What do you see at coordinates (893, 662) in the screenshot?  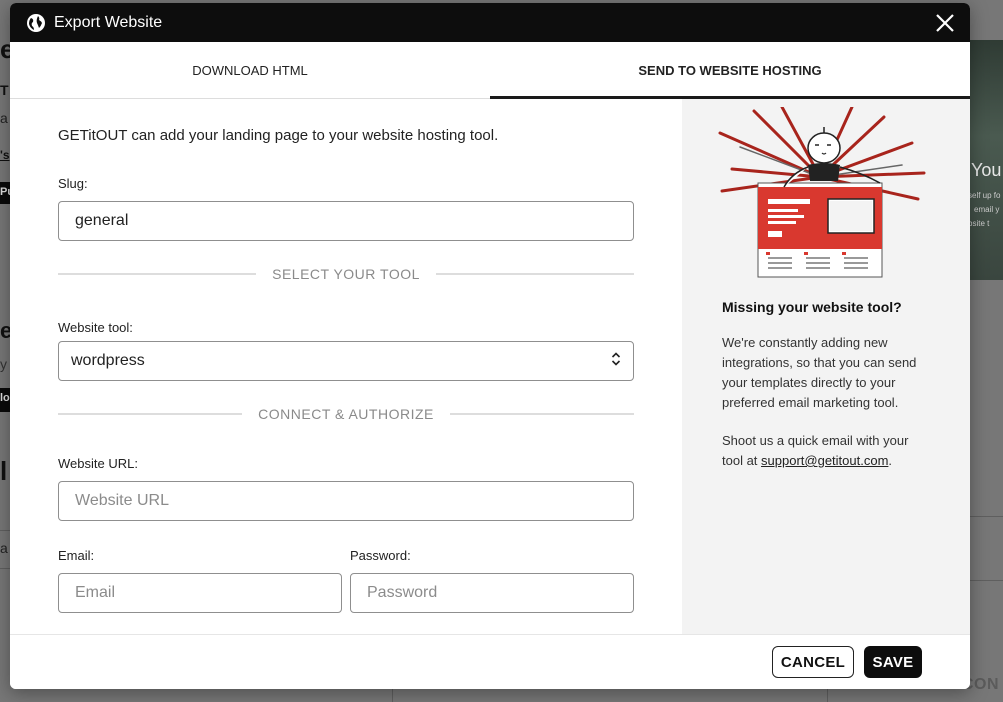 I see `save-button: SAVE` at bounding box center [893, 662].